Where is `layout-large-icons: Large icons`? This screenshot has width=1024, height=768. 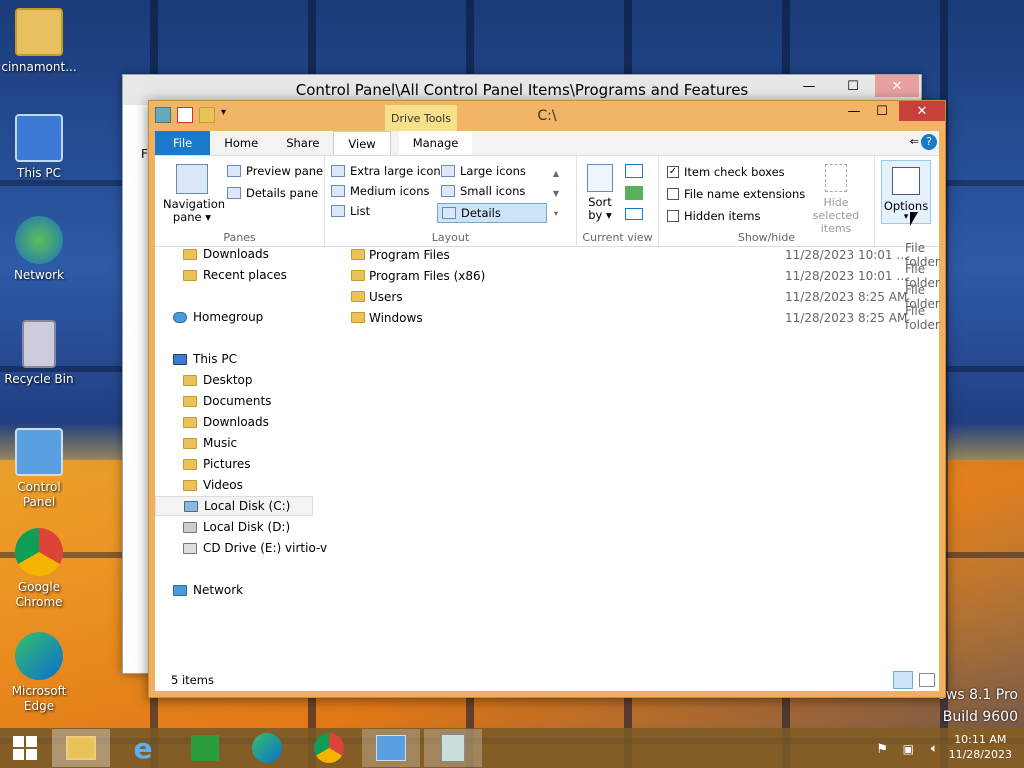
layout-large-icons: Large icons is located at coordinates (483, 171).